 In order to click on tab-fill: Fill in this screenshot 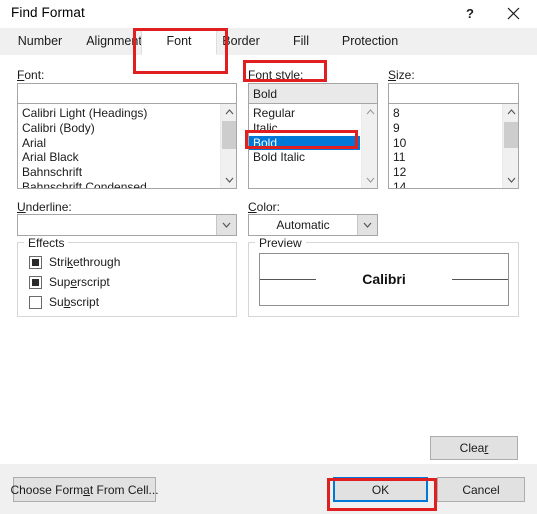, I will do `click(301, 41)`.